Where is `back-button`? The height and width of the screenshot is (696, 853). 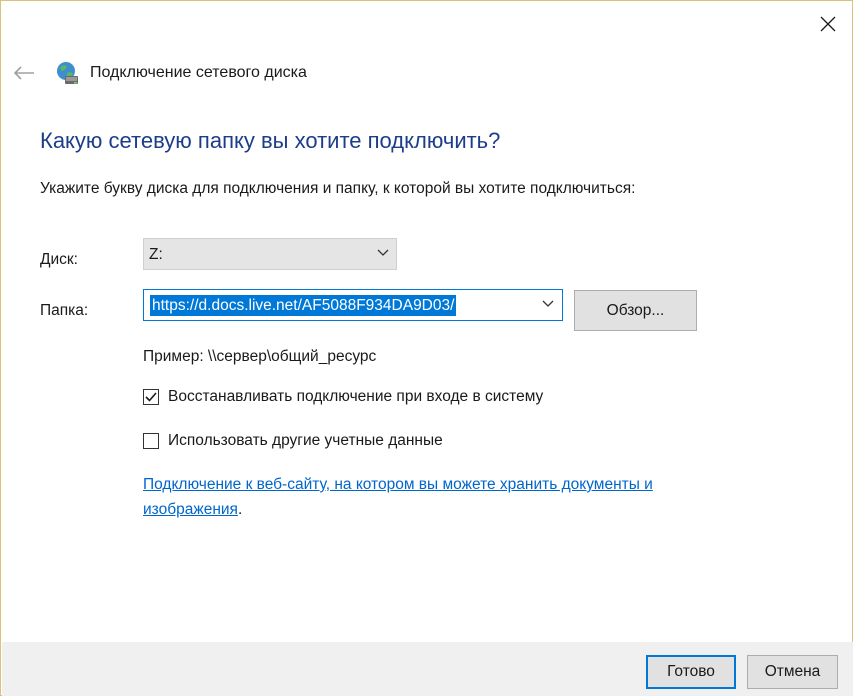
back-button is located at coordinates (24, 73).